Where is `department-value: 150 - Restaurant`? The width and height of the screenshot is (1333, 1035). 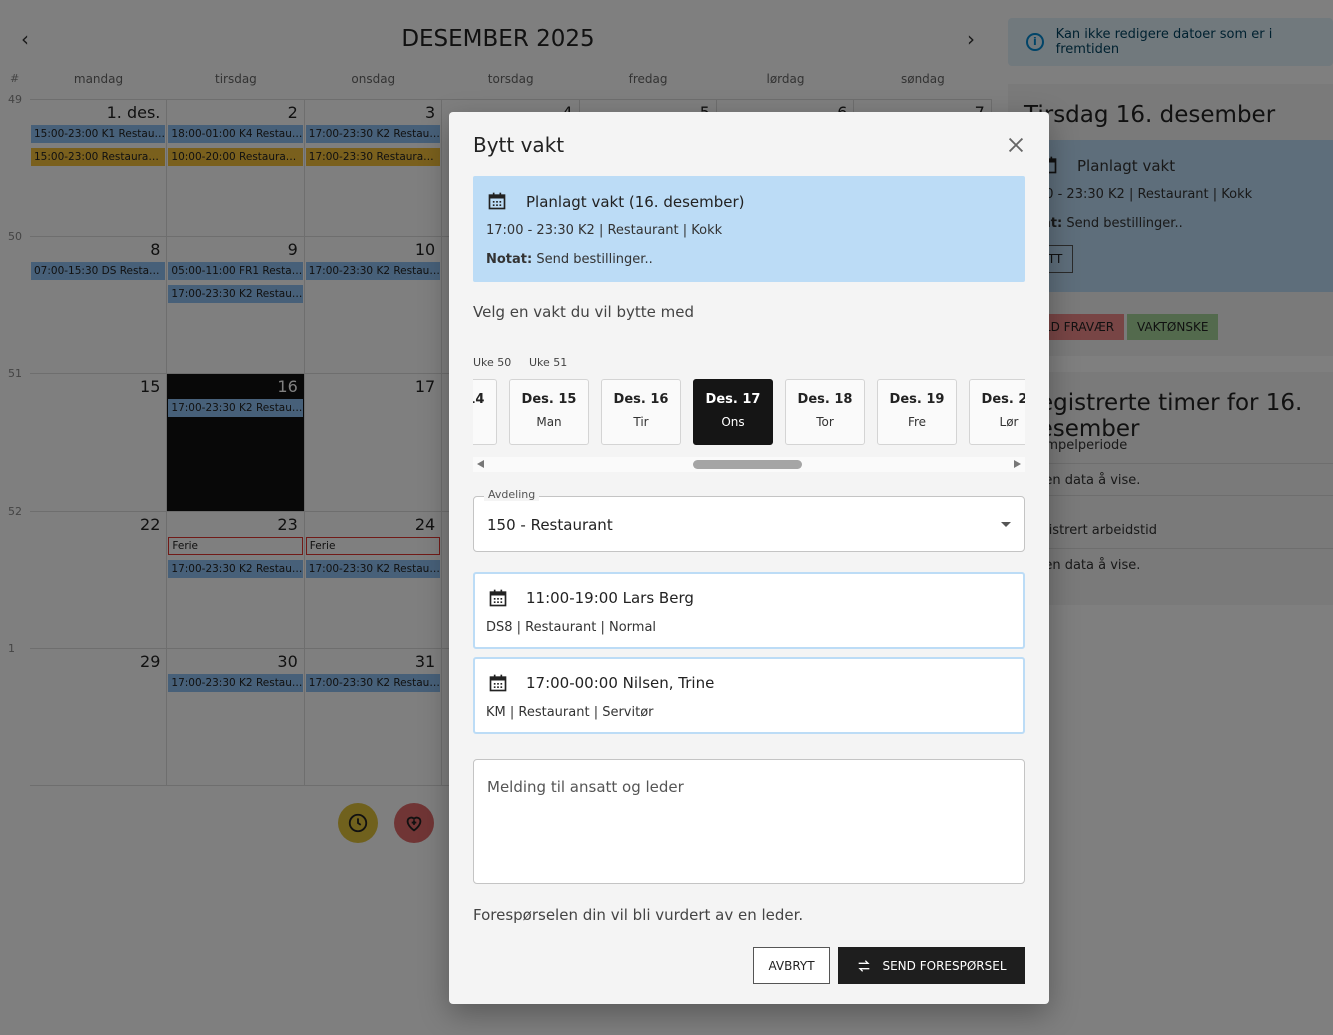
department-value: 150 - Restaurant is located at coordinates (550, 525).